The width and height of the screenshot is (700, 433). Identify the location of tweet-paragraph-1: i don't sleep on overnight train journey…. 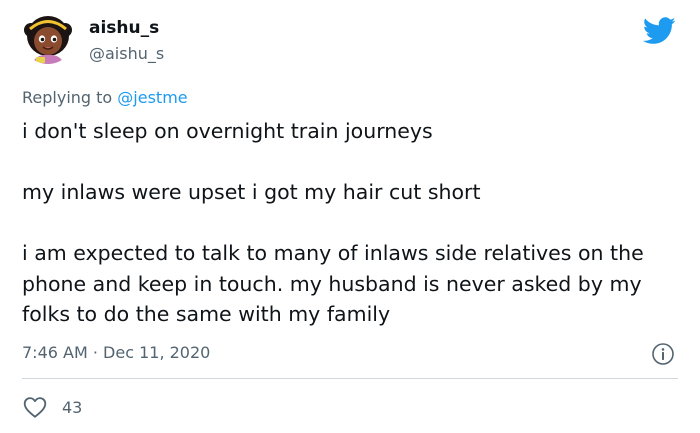
(227, 131).